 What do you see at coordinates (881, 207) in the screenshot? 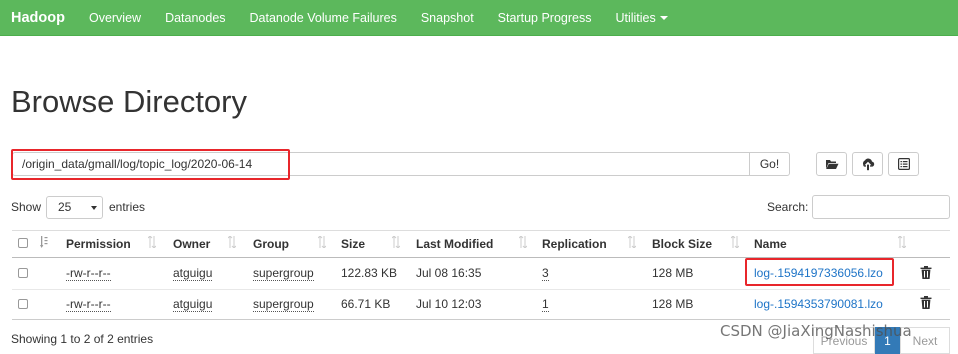
I see `search-input` at bounding box center [881, 207].